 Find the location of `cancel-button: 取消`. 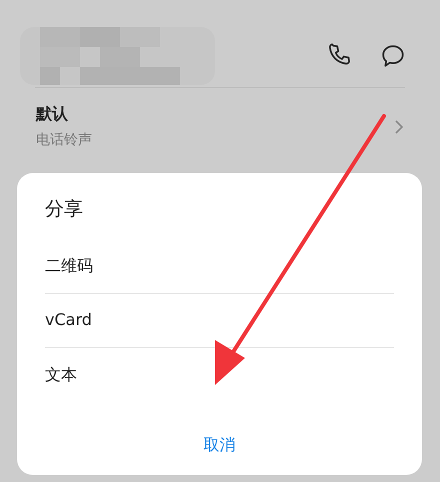

cancel-button: 取消 is located at coordinates (220, 445).